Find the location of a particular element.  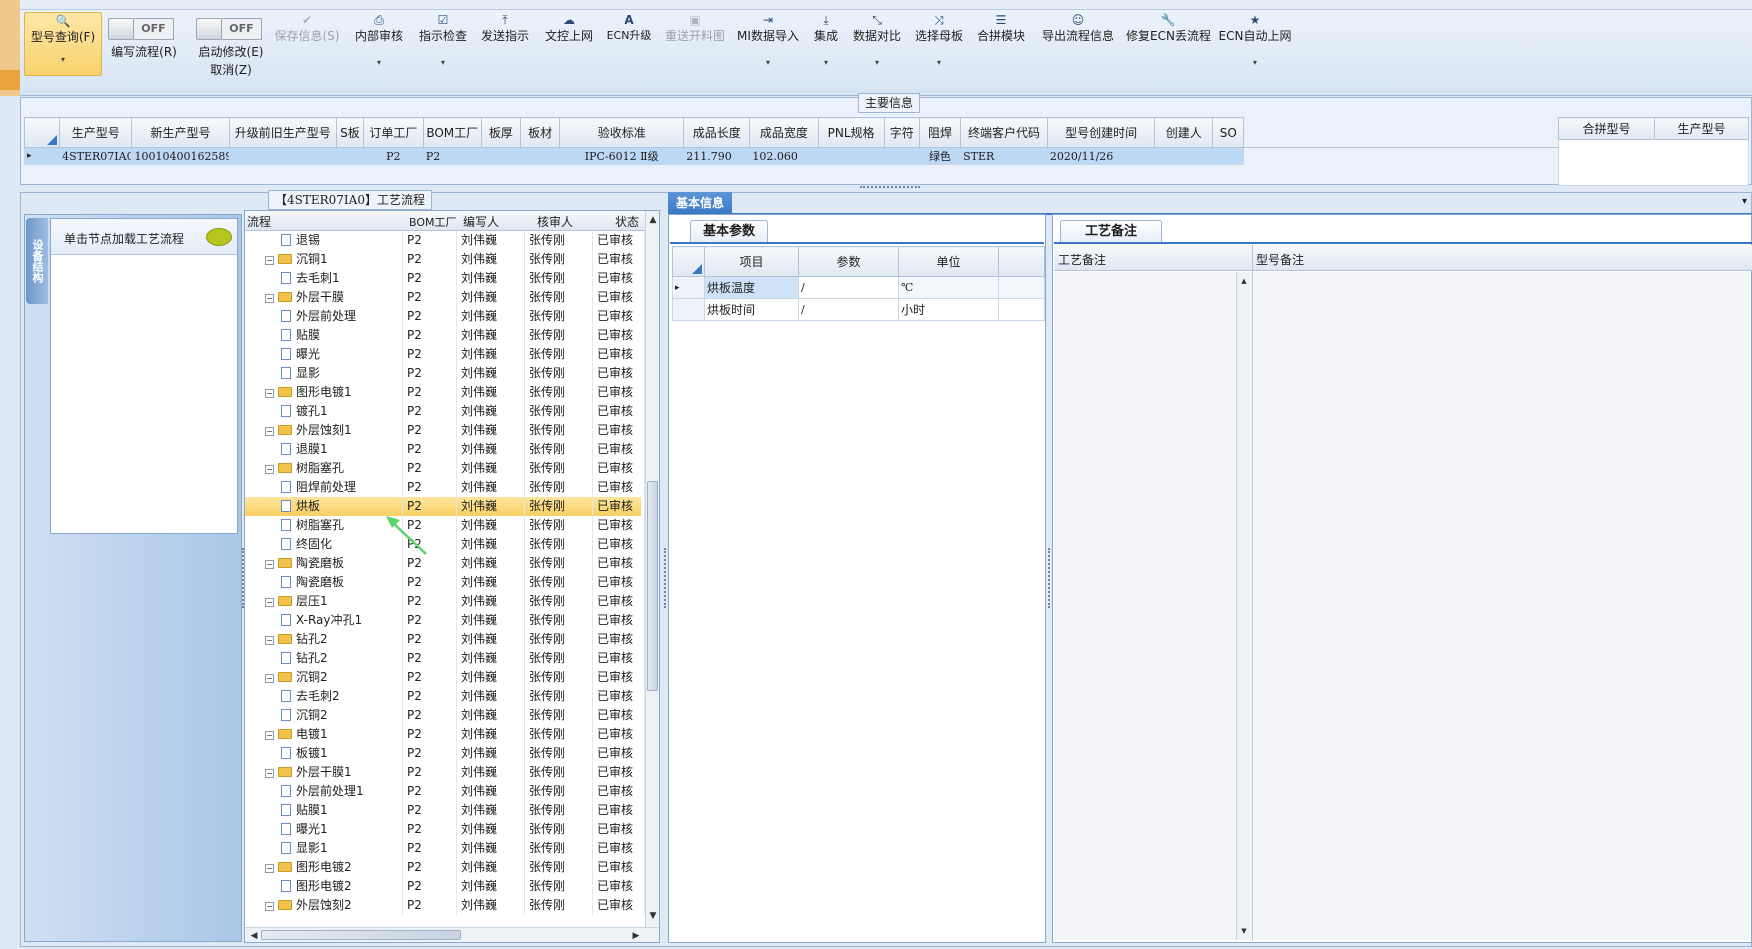

tree-row: − 树脂塞孔 P2 刘伟巍 张传刚 已审核 is located at coordinates (445, 468).